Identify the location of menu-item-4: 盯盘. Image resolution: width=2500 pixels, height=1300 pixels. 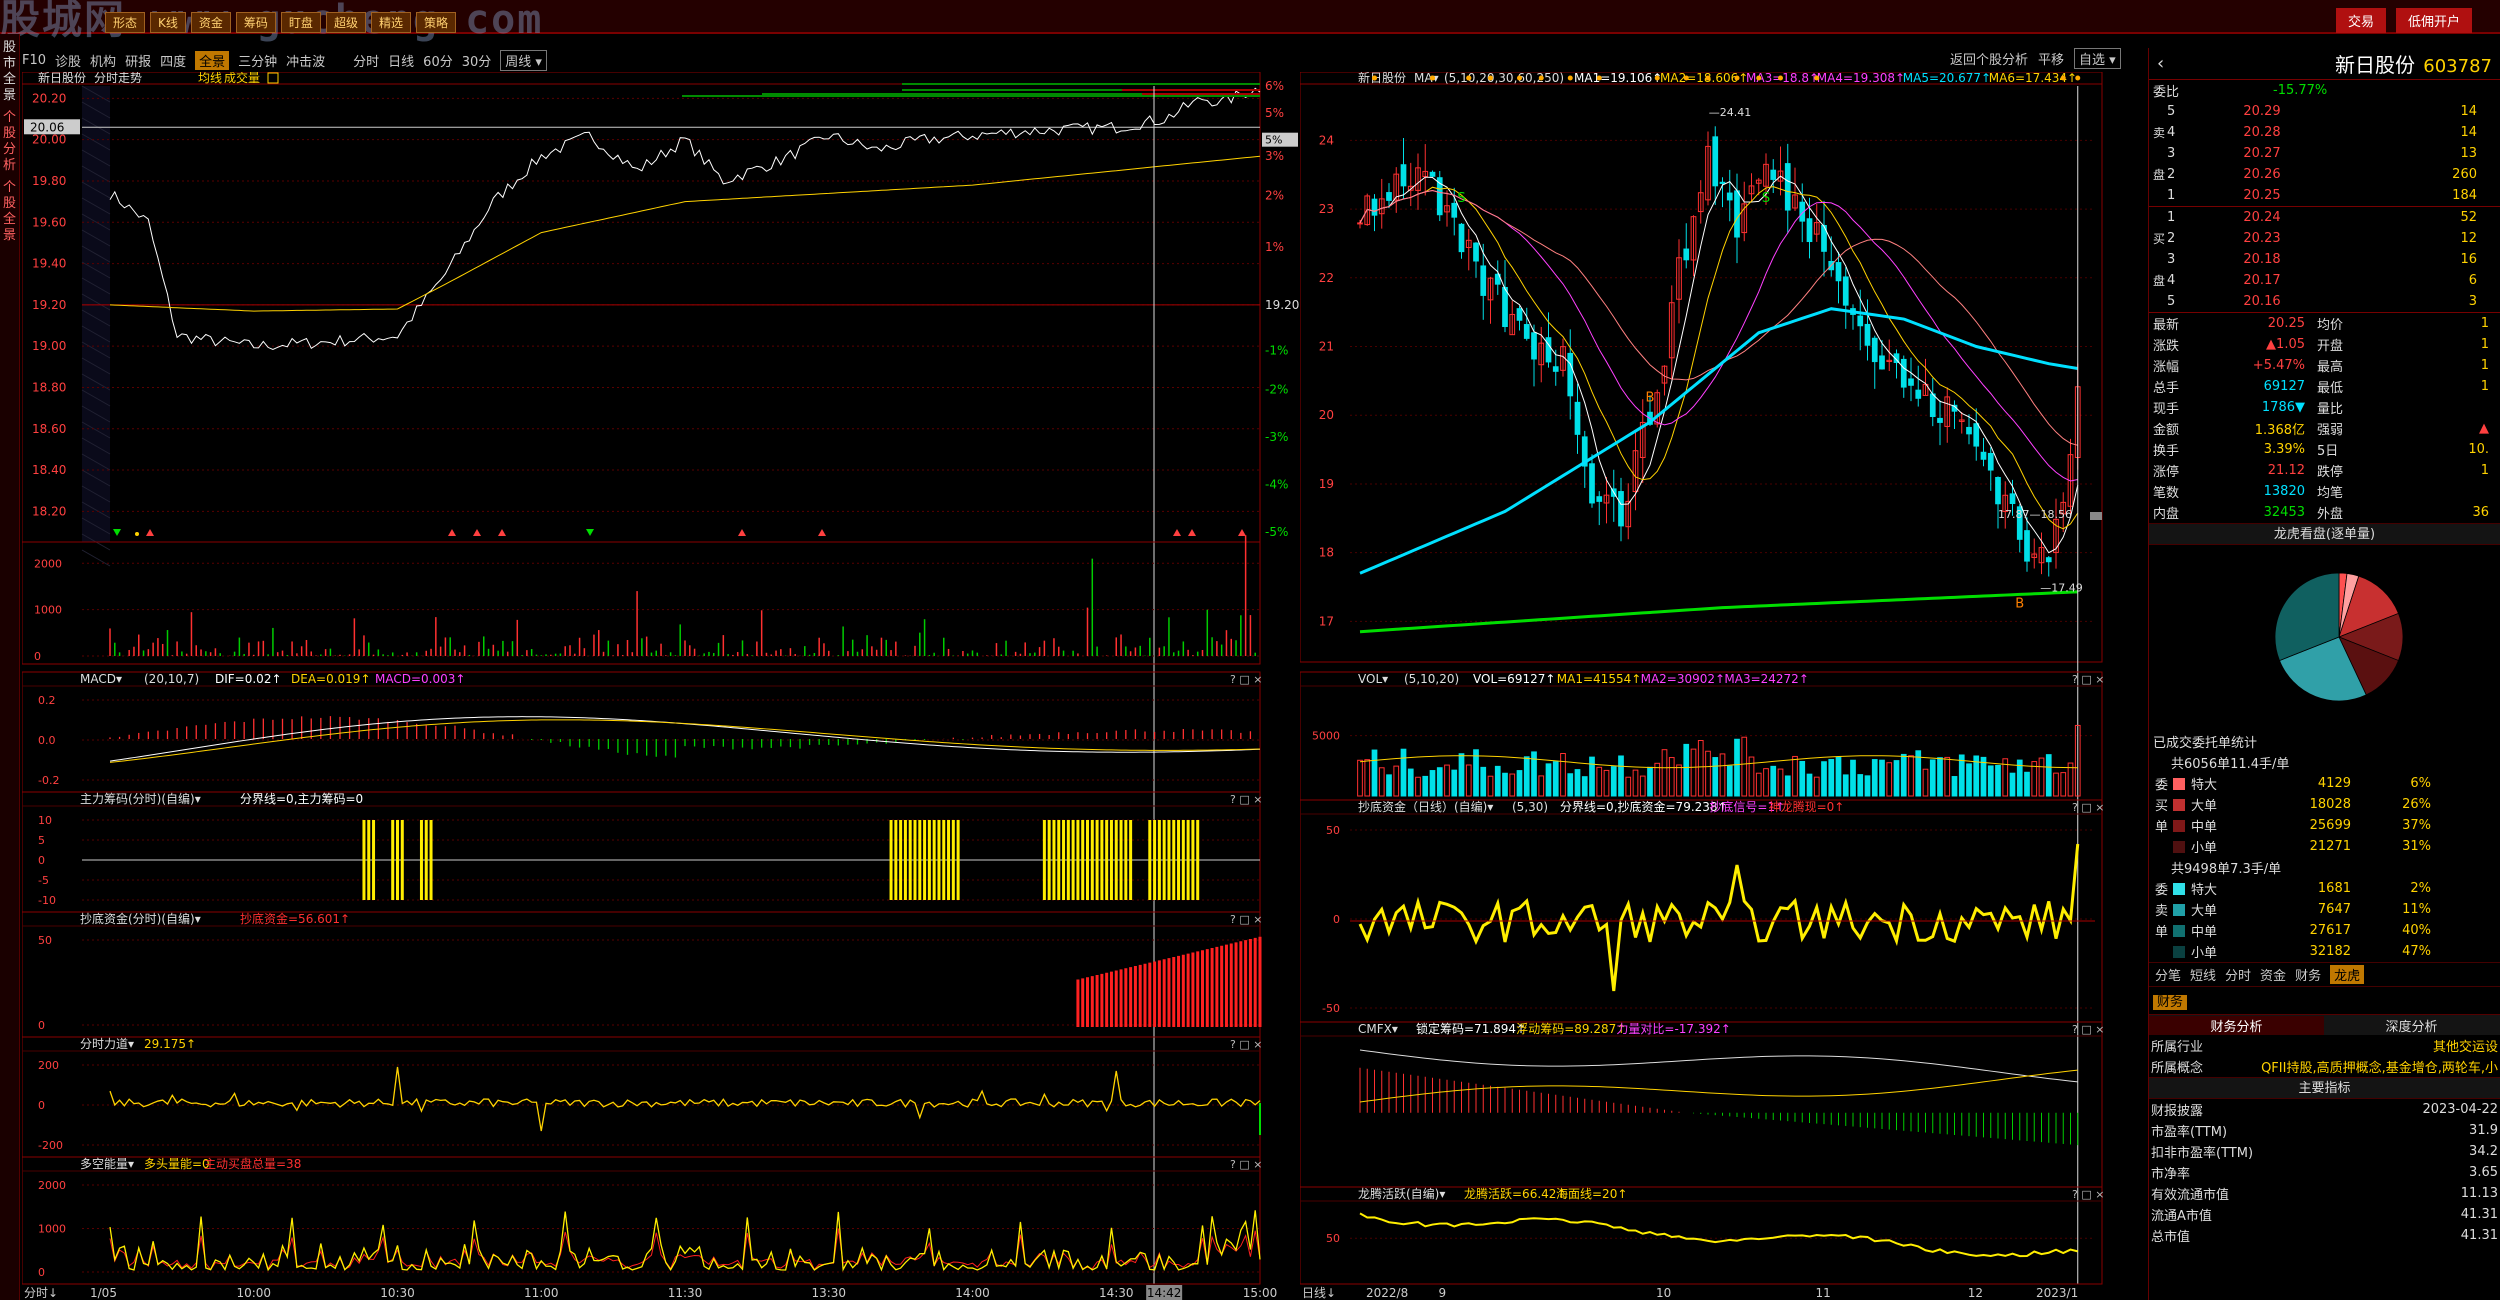
(300, 22).